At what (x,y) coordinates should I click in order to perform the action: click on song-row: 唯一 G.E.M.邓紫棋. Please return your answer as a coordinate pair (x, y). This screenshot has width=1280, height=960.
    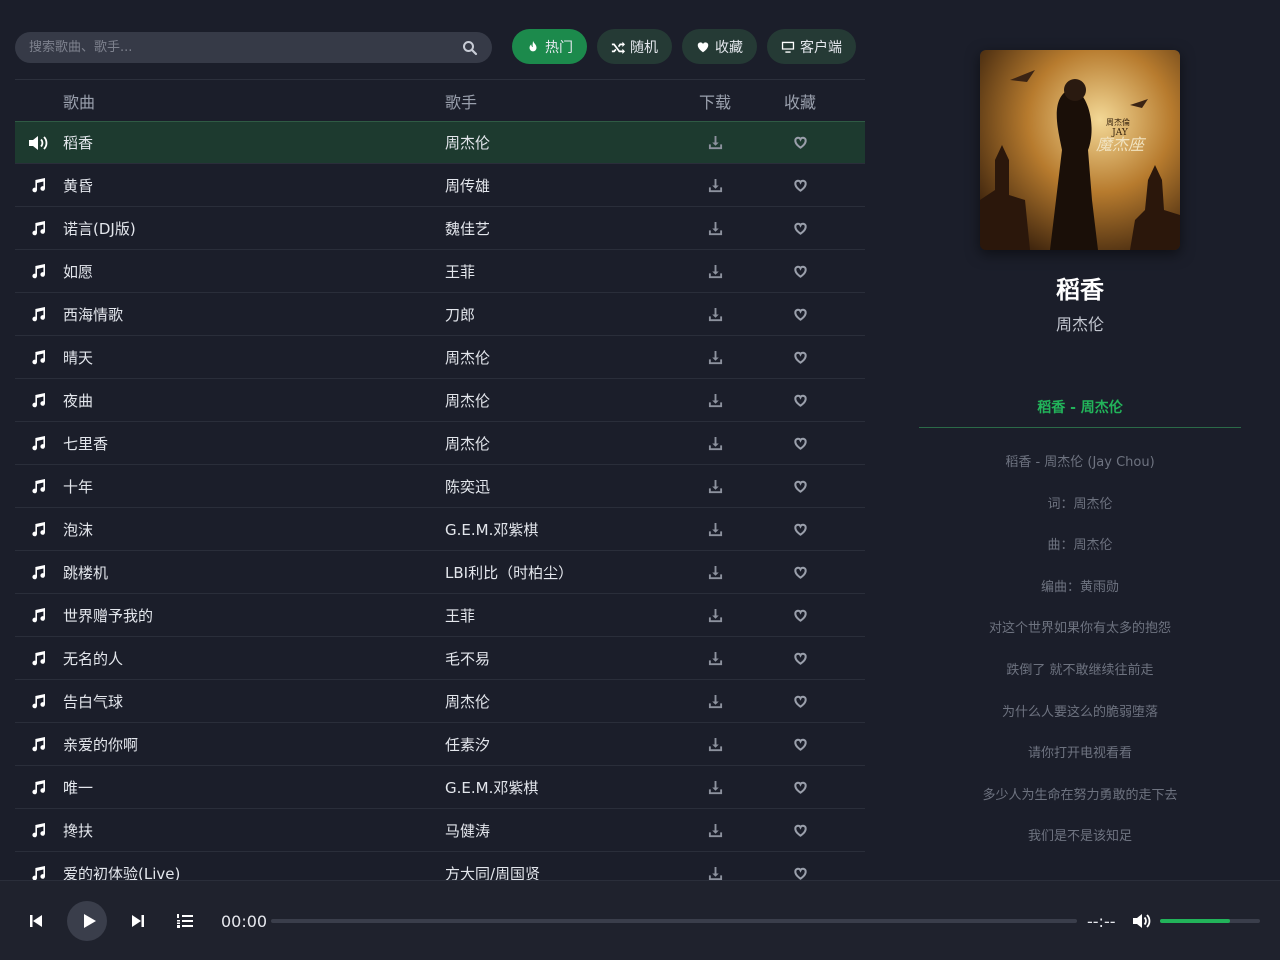
    Looking at the image, I should click on (440, 787).